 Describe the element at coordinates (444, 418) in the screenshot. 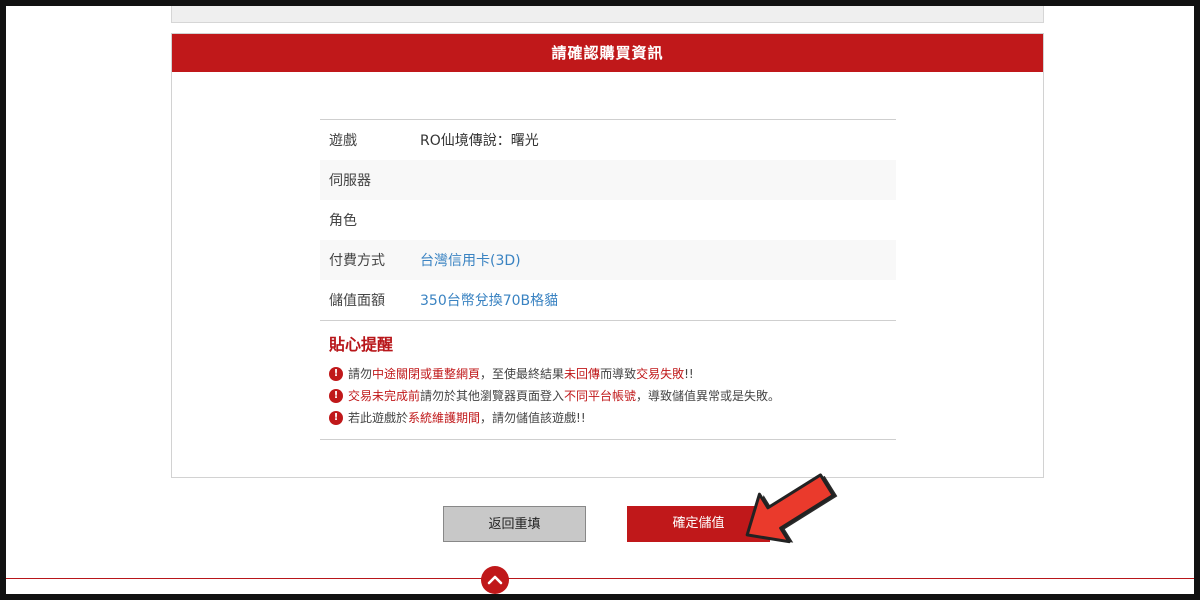

I see `tip-highlight: 系統維護期間` at that location.